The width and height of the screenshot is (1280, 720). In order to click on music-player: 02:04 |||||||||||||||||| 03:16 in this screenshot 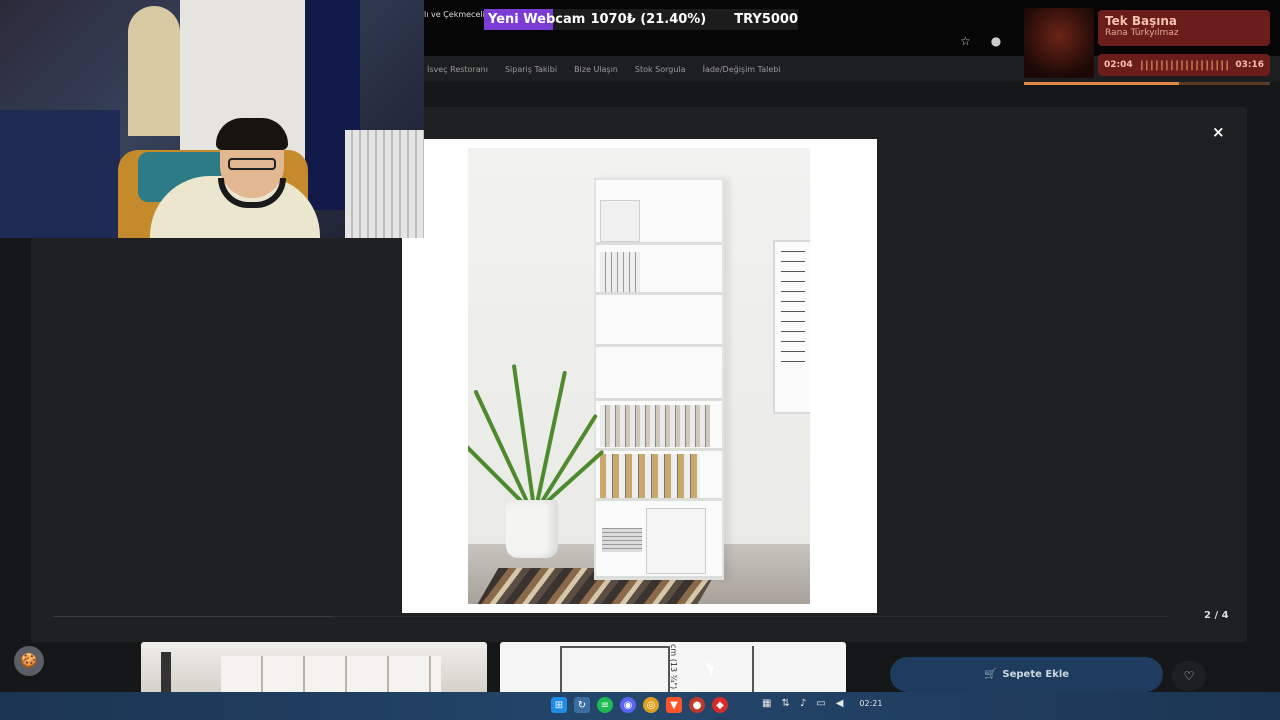, I will do `click(1184, 65)`.